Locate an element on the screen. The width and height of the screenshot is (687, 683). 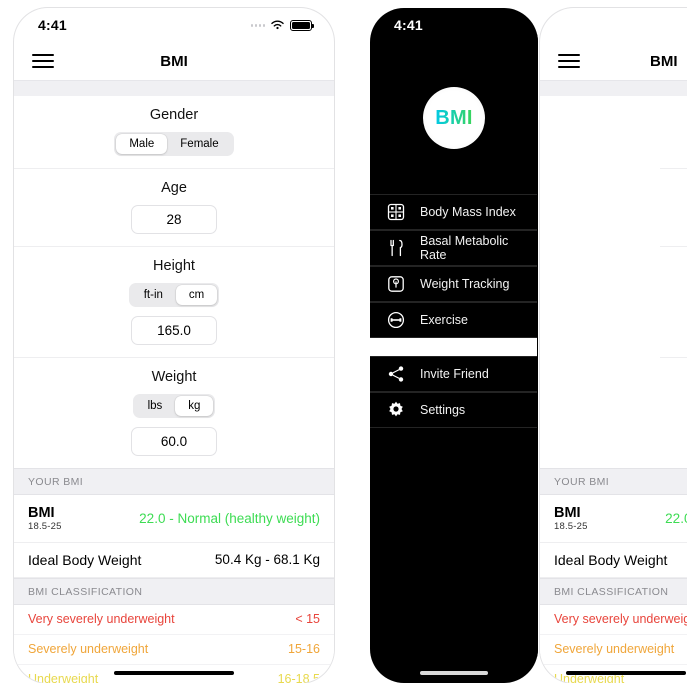
classification-range: 16-18.5 is located at coordinates (298, 677).